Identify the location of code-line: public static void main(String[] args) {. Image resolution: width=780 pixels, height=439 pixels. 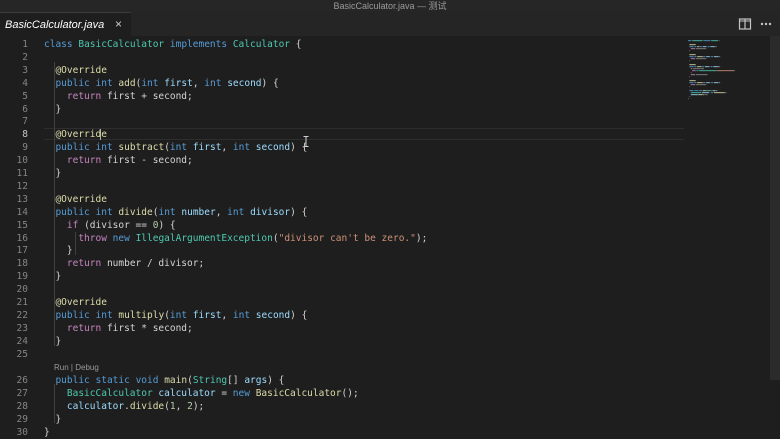
(164, 380).